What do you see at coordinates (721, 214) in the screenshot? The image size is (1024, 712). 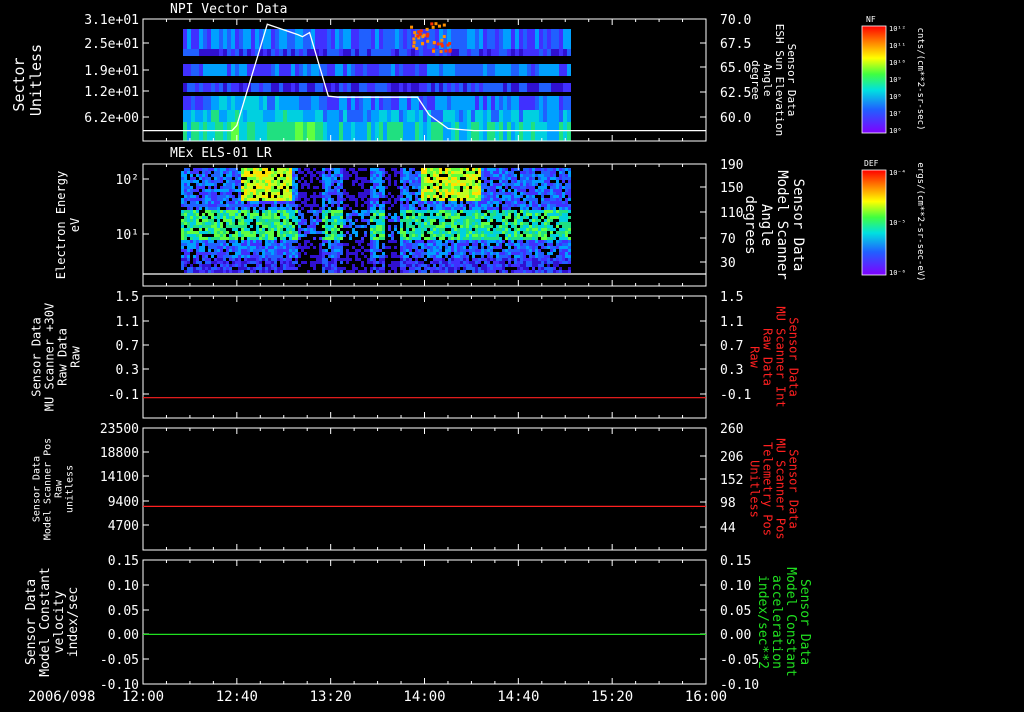 I see `panel-2-right-ticks: 1901501107030` at bounding box center [721, 214].